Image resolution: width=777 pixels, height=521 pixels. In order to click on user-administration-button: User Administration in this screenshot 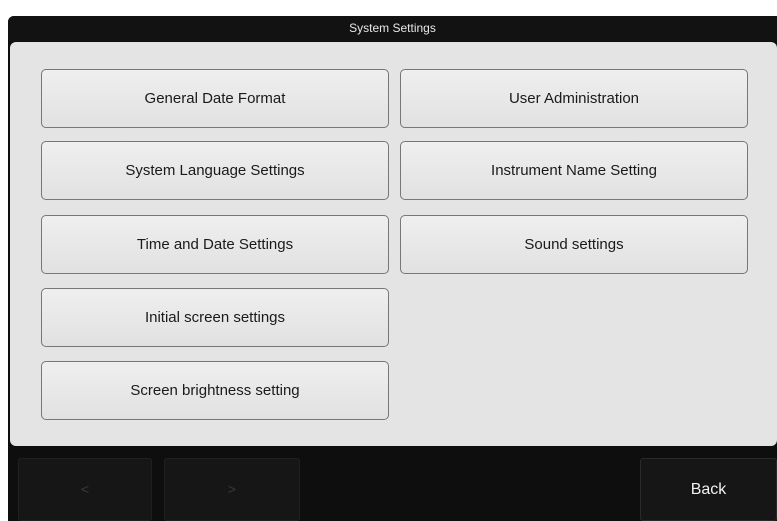, I will do `click(574, 98)`.